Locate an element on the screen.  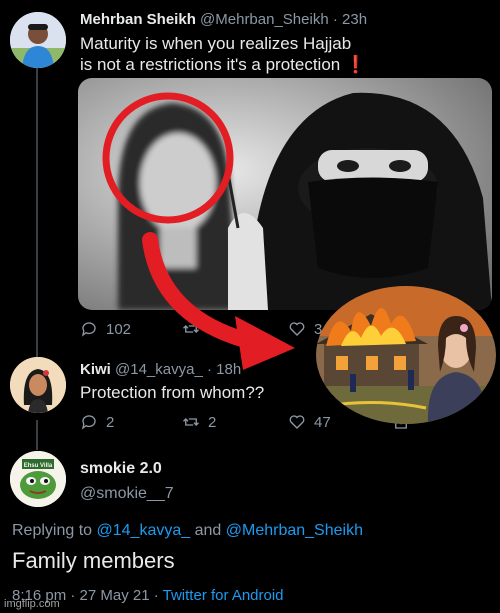
tweet1-header: Mehrban Sheikh @Mehrban_Sheikh · 23h is located at coordinates (223, 19).